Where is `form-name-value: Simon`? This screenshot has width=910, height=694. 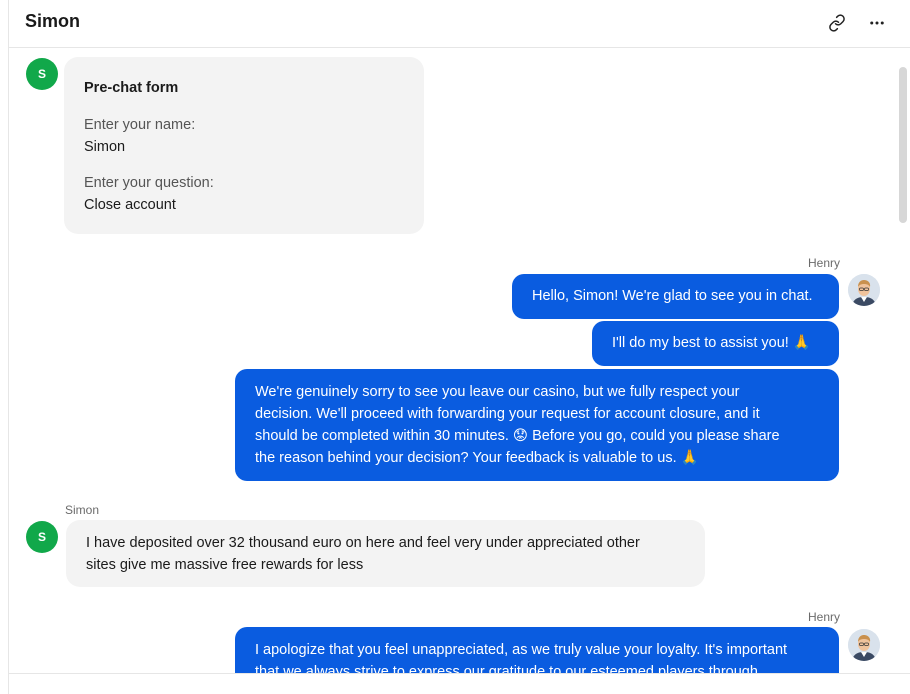 form-name-value: Simon is located at coordinates (105, 147).